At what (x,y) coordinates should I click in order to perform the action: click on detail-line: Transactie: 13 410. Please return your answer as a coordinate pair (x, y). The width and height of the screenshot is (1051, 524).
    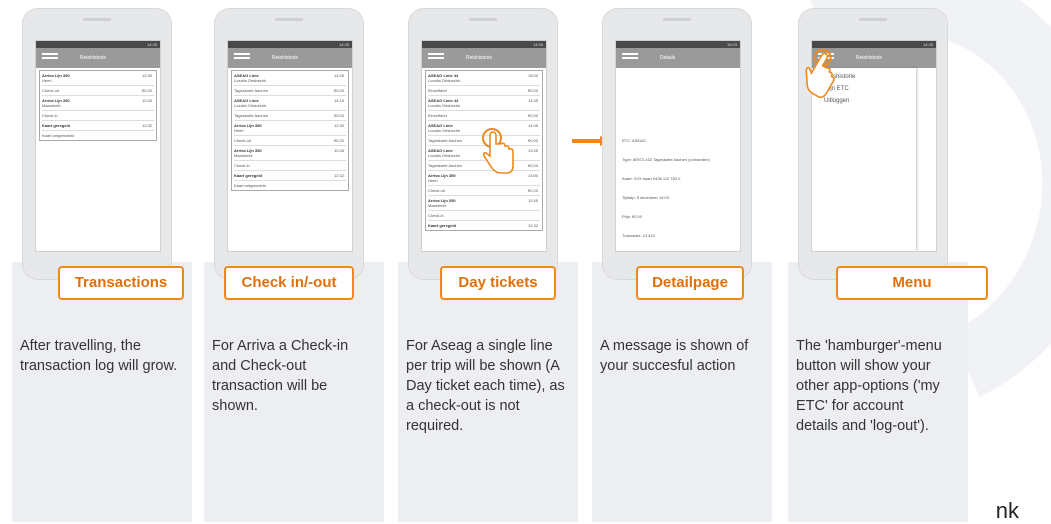
    Looking at the image, I should click on (638, 235).